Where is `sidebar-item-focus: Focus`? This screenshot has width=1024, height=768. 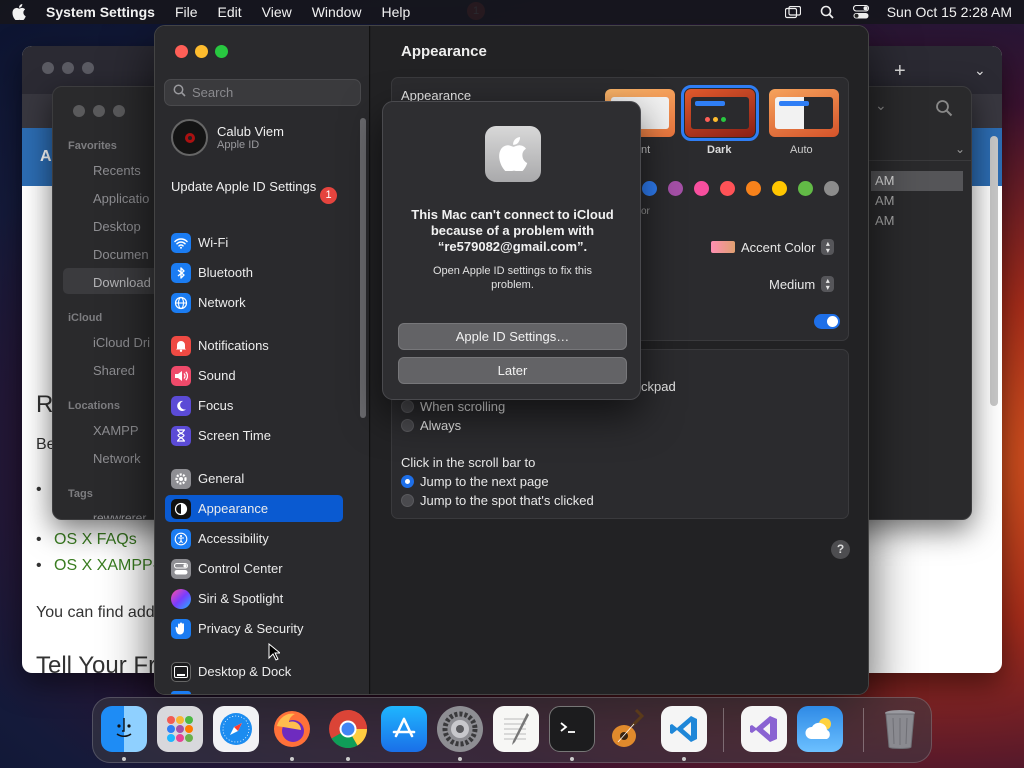 sidebar-item-focus: Focus is located at coordinates (255, 405).